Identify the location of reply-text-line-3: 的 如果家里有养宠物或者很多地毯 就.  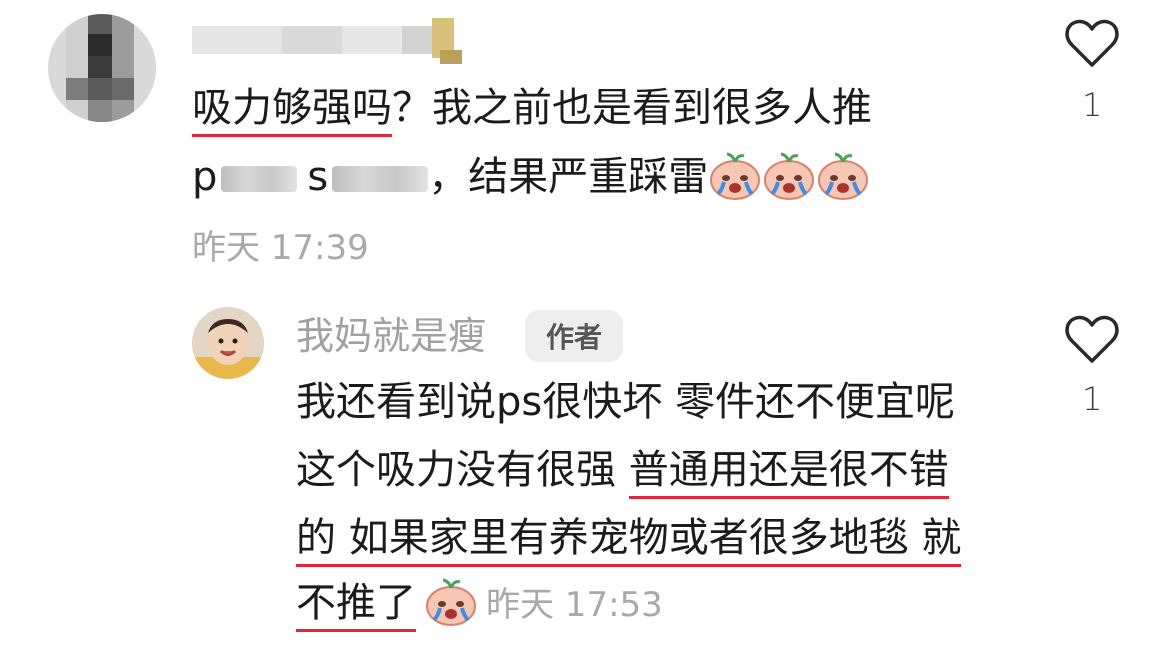
(629, 540).